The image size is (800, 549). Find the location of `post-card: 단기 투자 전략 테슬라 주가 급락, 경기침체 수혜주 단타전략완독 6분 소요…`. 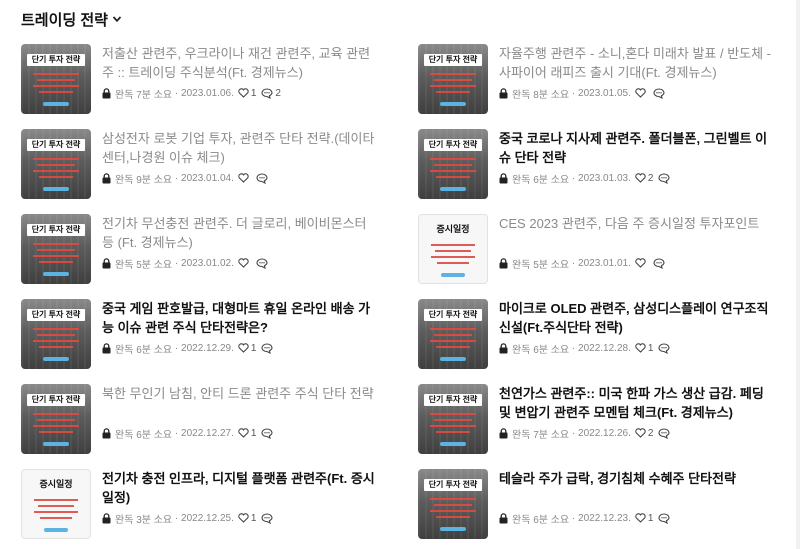

post-card: 단기 투자 전략 테슬라 주가 급락, 경기침체 수혜주 단타전략완독 6분 소요… is located at coordinates (598, 505).